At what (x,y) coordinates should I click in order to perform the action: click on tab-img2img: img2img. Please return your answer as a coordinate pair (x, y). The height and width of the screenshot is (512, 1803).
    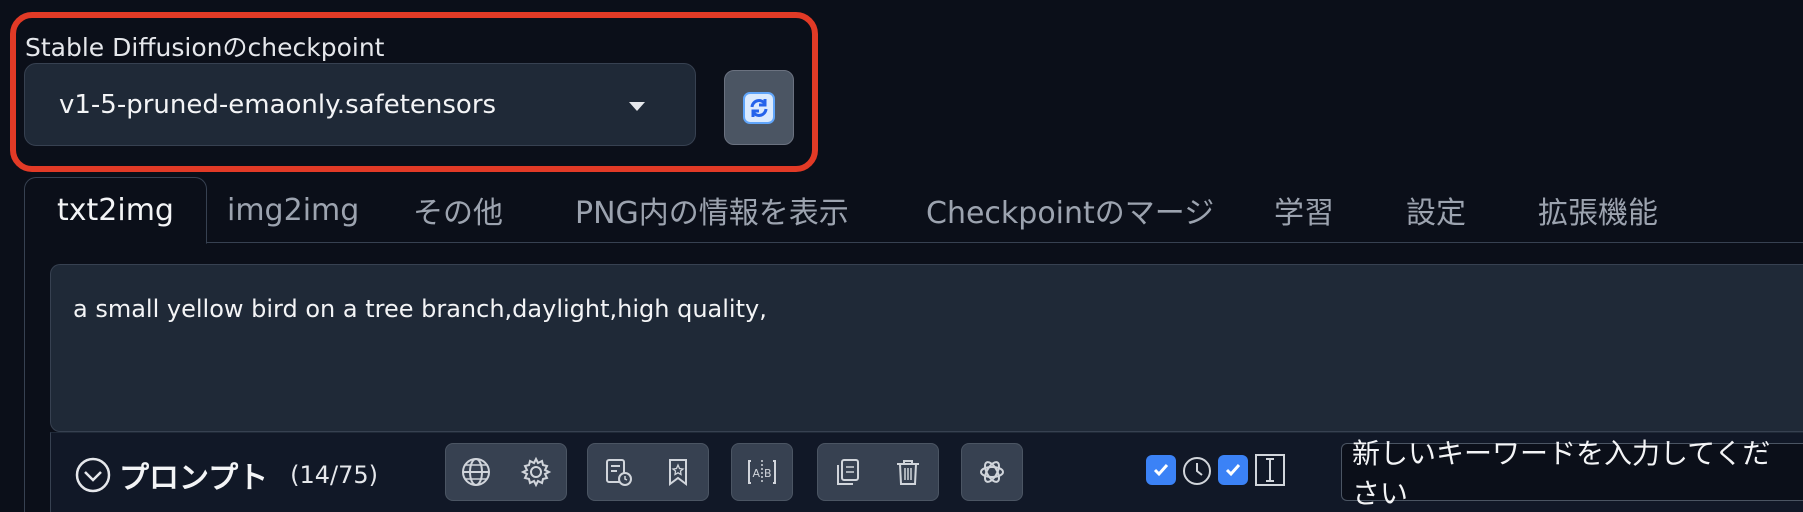
    Looking at the image, I should click on (293, 210).